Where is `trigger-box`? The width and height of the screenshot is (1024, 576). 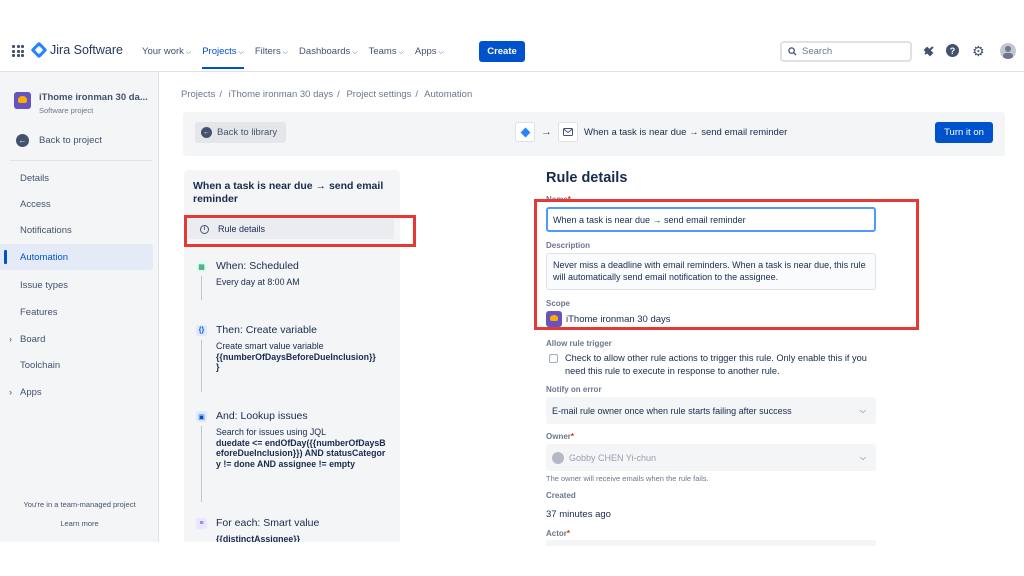 trigger-box is located at coordinates (525, 132).